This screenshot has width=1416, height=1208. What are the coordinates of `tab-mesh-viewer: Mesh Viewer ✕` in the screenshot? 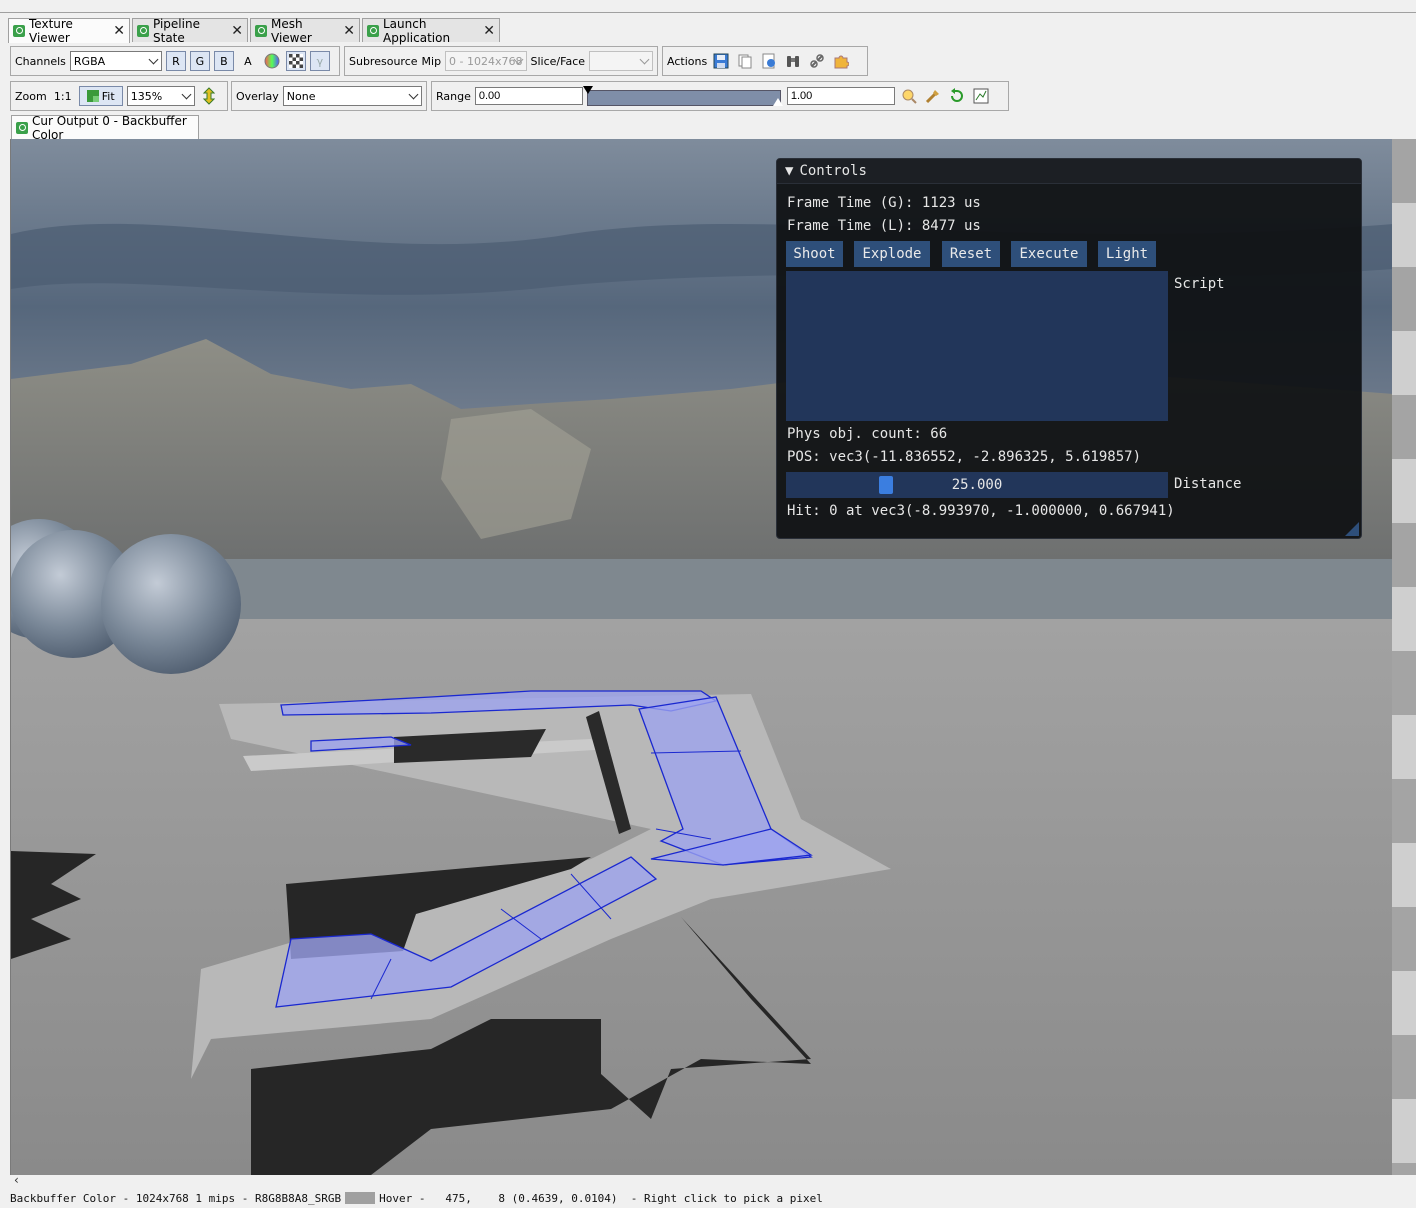 It's located at (305, 31).